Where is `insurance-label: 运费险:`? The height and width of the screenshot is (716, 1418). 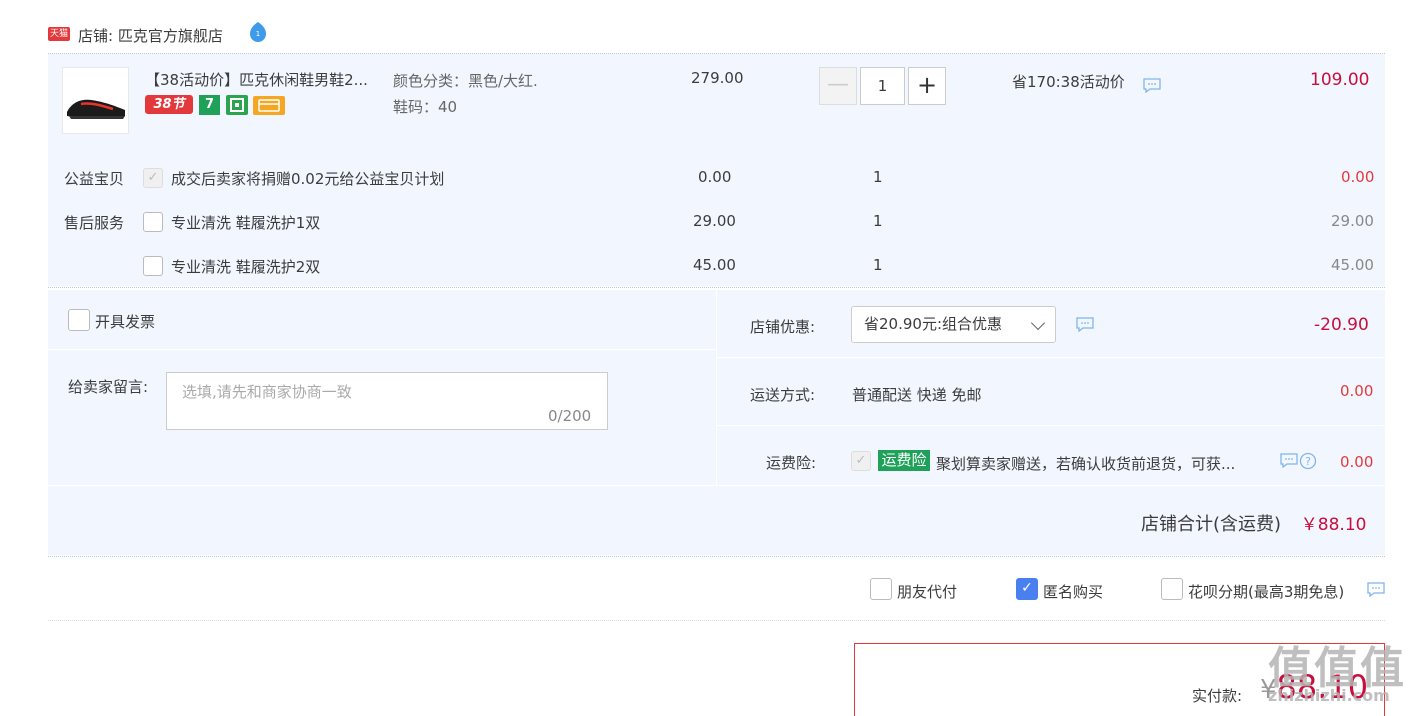 insurance-label: 运费险: is located at coordinates (791, 463).